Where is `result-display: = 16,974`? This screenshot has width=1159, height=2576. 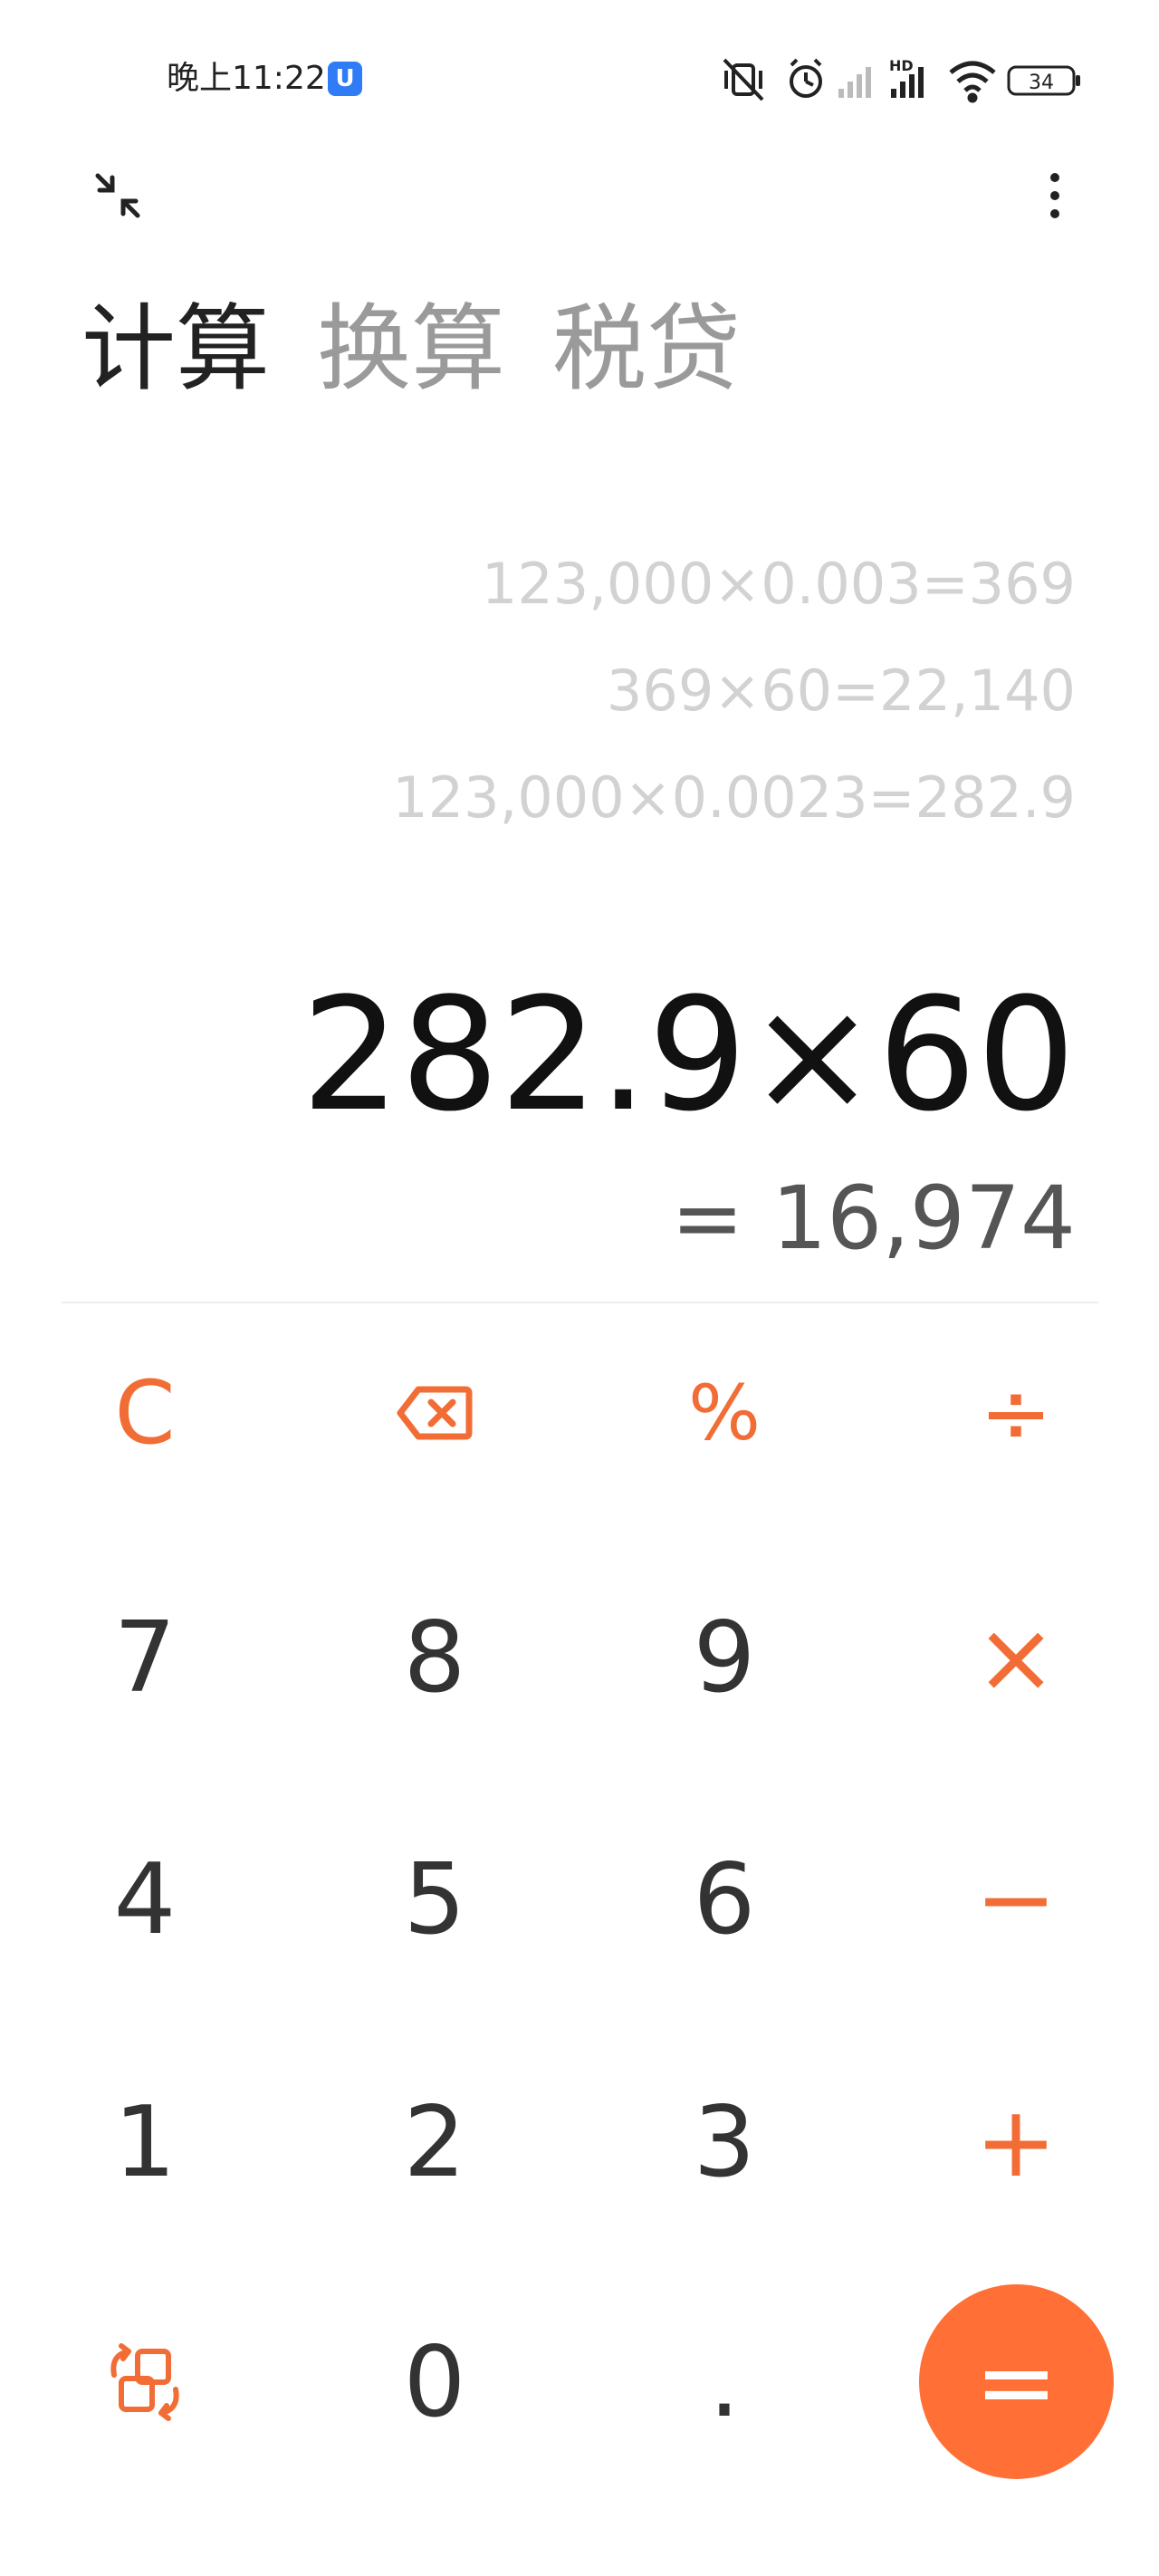
result-display: = 16,974 is located at coordinates (873, 1218).